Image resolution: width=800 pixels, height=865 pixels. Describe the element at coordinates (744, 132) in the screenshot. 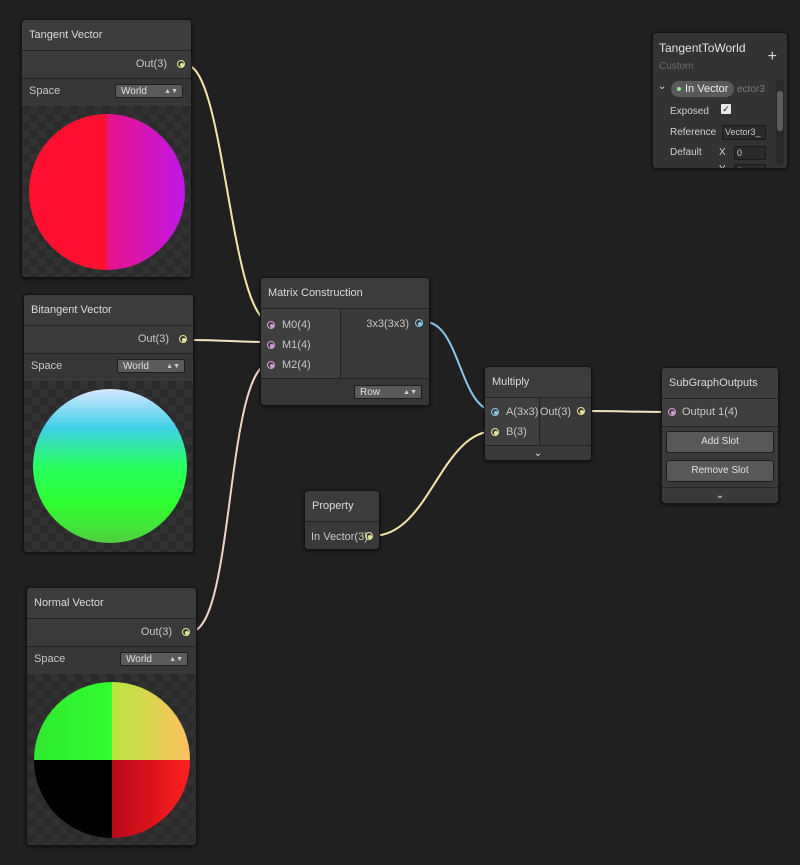

I see `reference-field: Vector3_` at that location.